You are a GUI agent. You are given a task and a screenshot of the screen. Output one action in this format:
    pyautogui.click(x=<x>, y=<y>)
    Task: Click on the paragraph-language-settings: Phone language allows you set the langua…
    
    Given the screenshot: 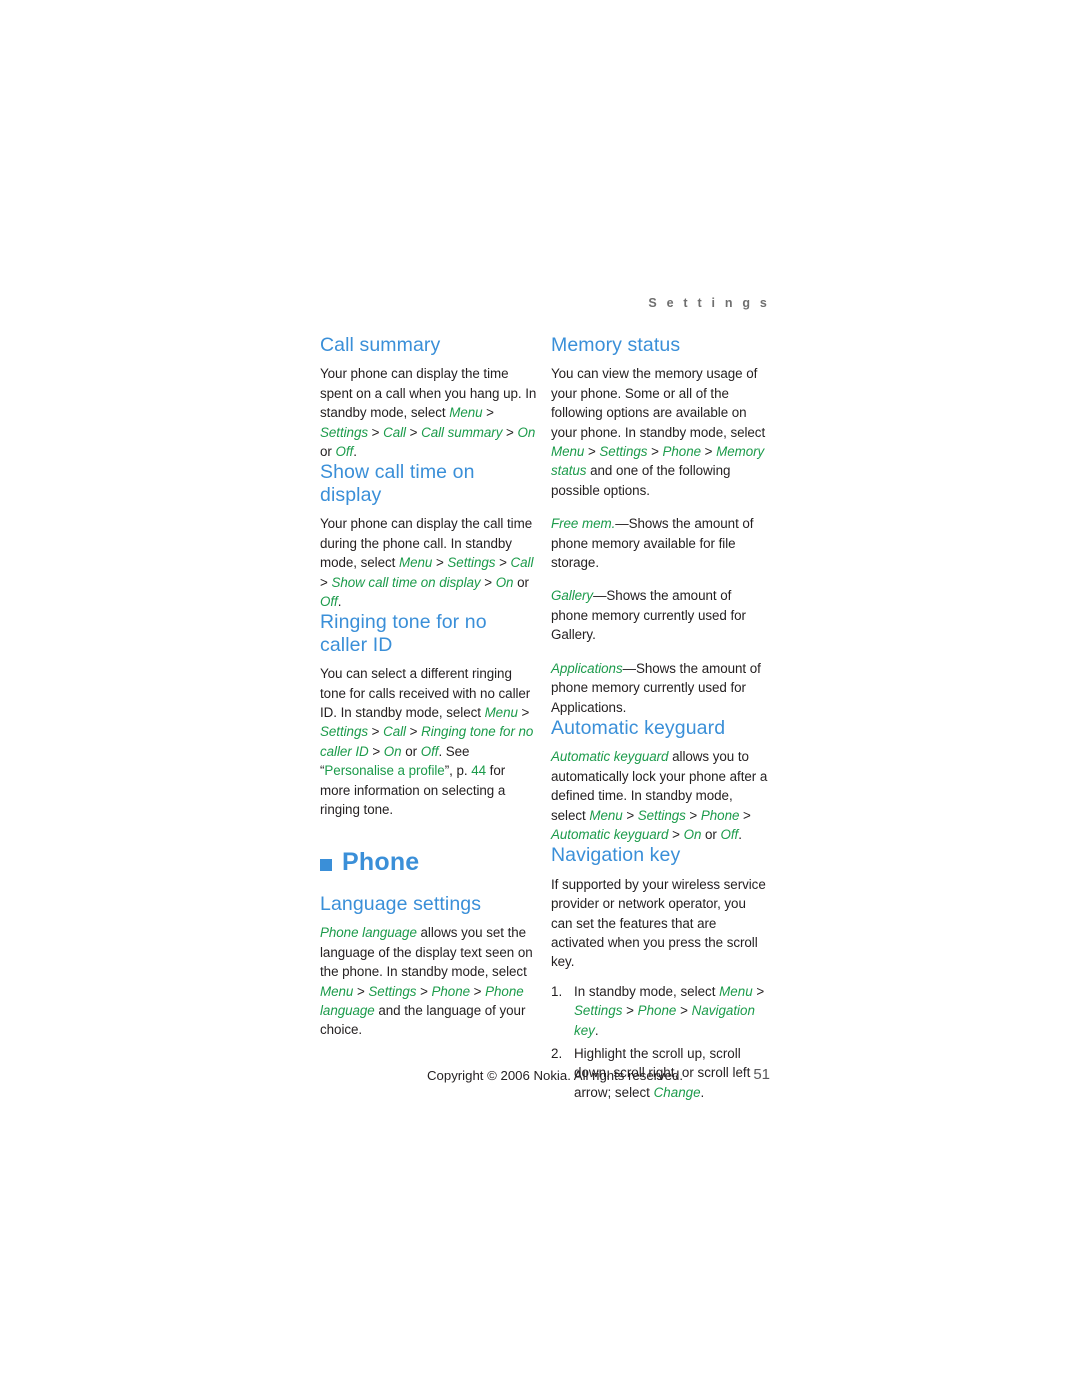 What is the action you would take?
    pyautogui.click(x=426, y=981)
    